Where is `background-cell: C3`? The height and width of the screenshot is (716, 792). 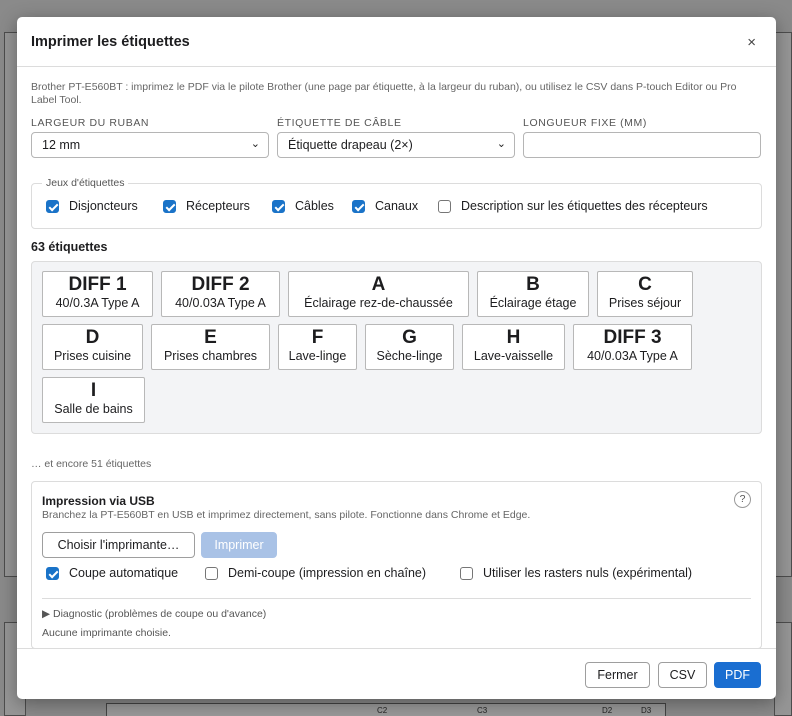 background-cell: C3 is located at coordinates (482, 710).